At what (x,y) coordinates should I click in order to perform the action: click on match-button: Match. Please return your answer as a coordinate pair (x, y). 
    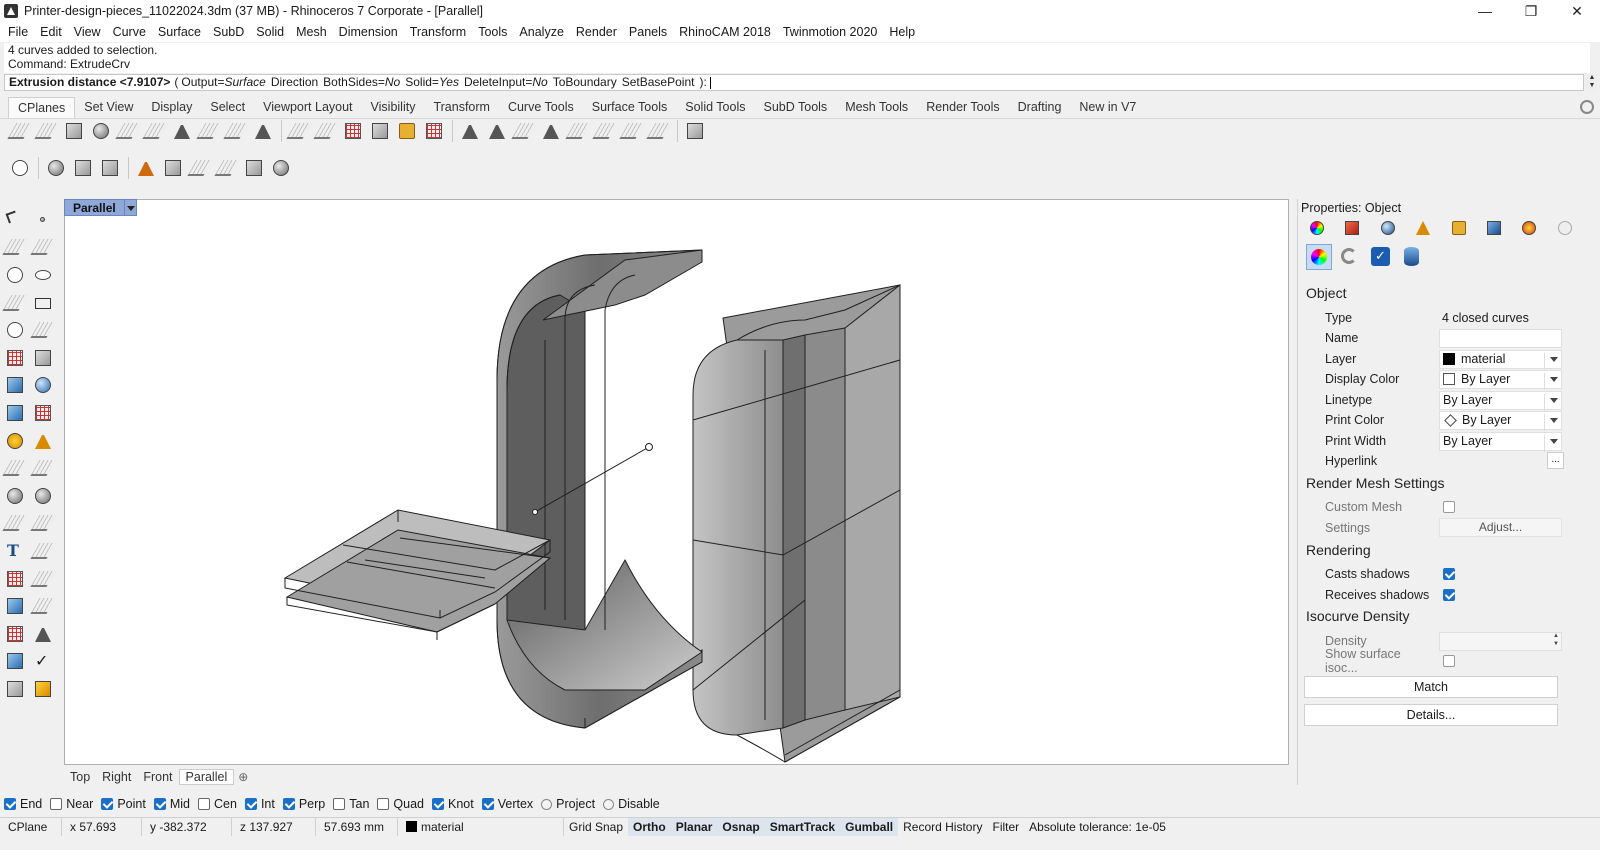
    Looking at the image, I should click on (1431, 687).